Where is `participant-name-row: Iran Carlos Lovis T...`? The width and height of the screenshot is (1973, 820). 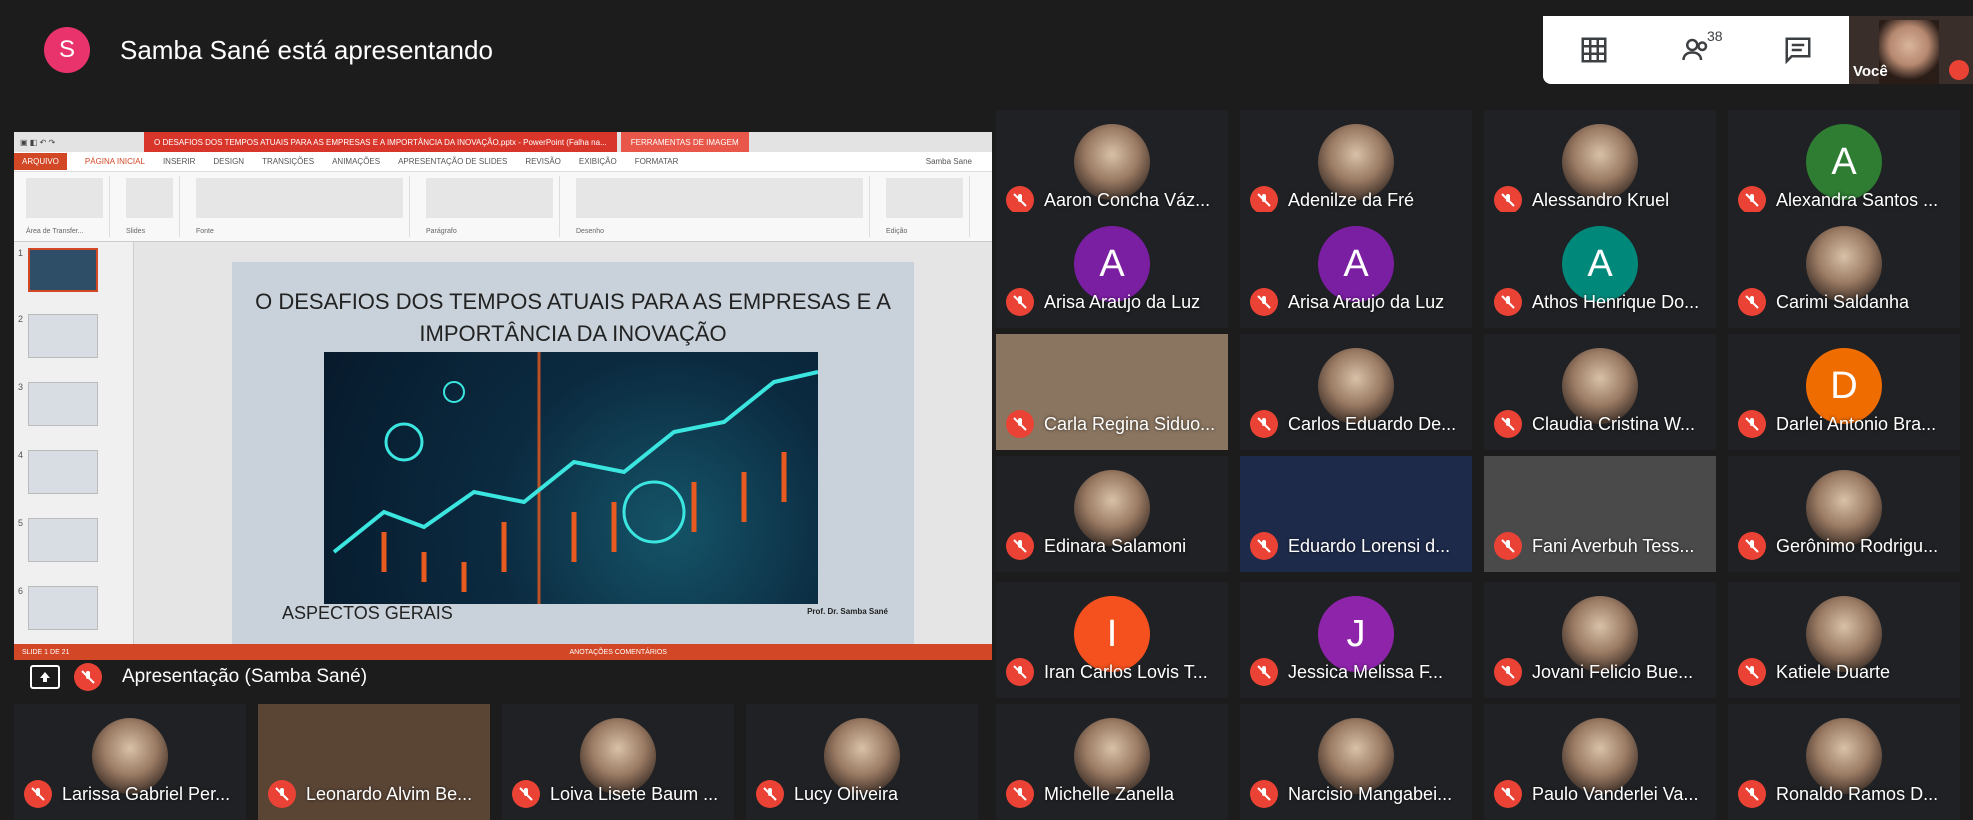 participant-name-row: Iran Carlos Lovis T... is located at coordinates (1107, 672).